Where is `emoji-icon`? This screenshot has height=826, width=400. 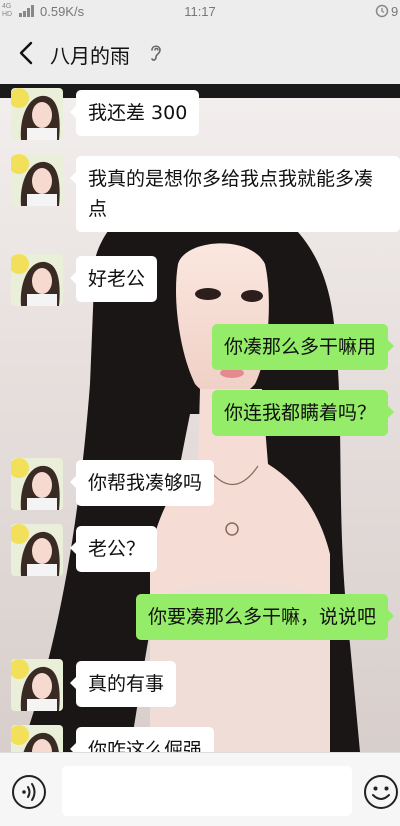 emoji-icon is located at coordinates (381, 792).